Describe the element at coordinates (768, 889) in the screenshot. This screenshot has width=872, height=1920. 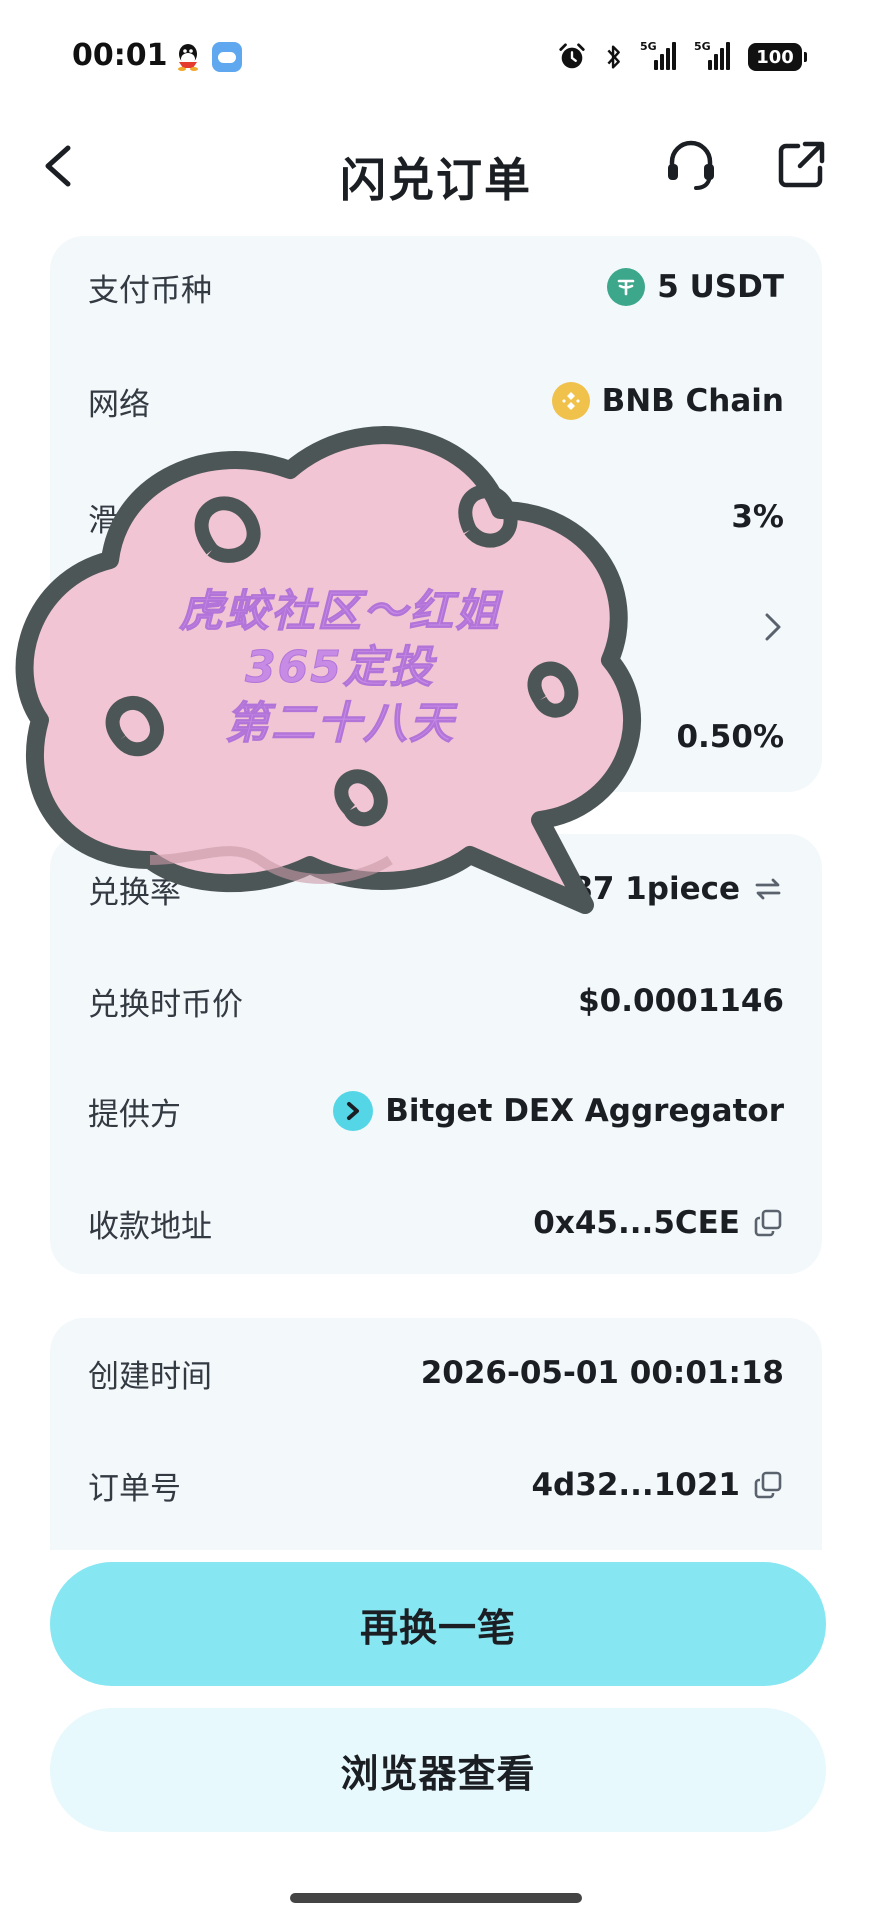
I see `swap-icon` at that location.